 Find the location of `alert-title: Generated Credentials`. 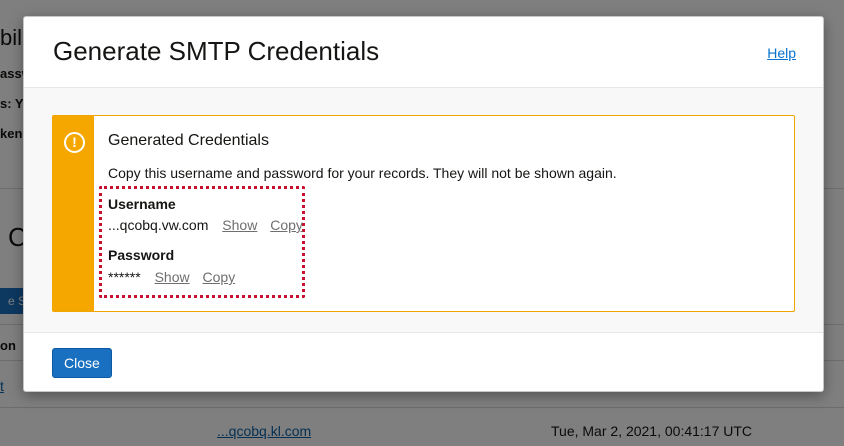

alert-title: Generated Credentials is located at coordinates (188, 140).